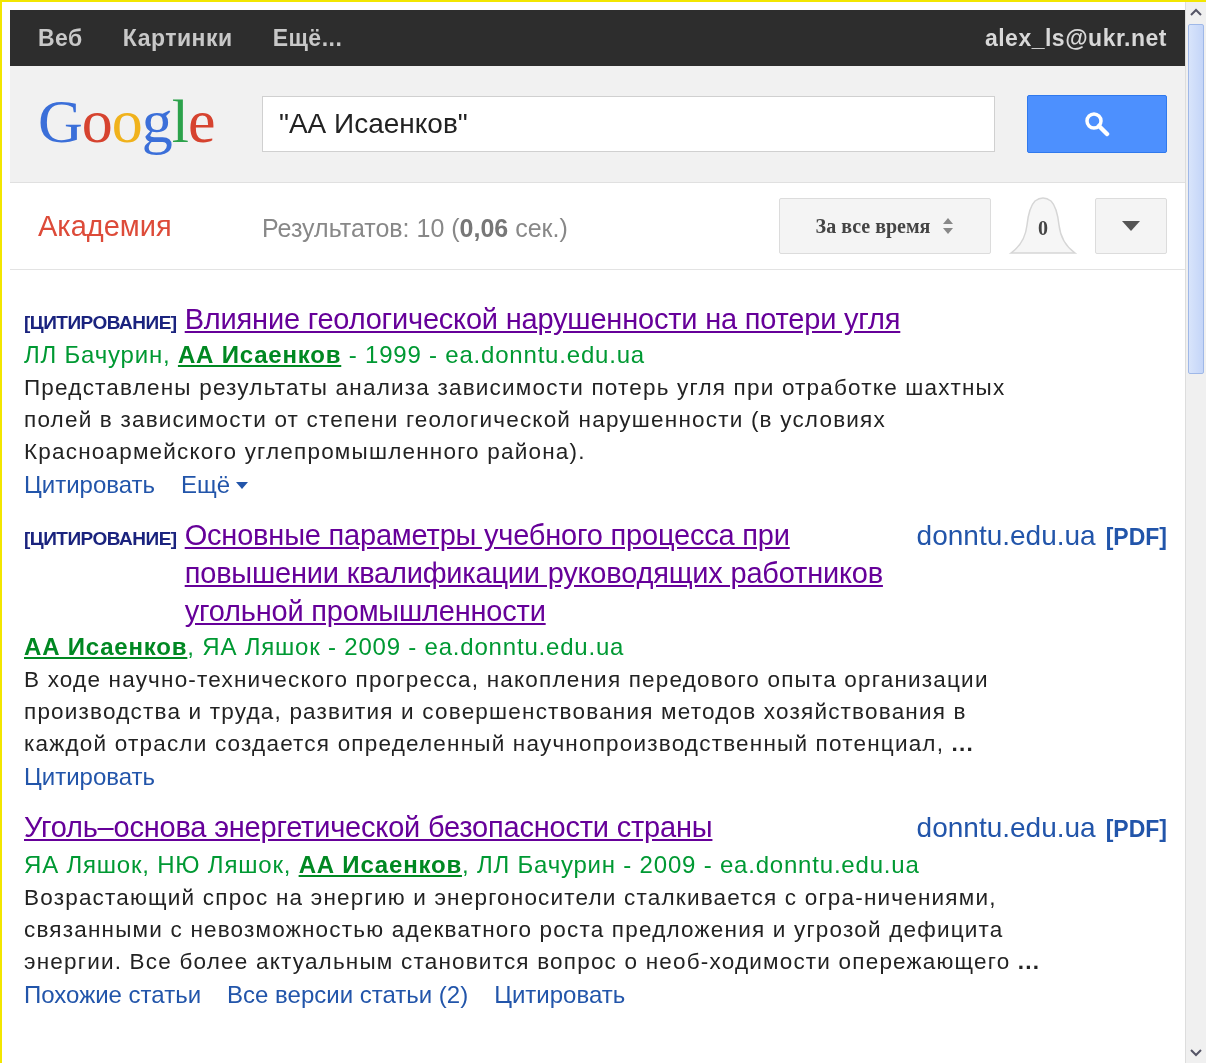  Describe the element at coordinates (150, 121) in the screenshot. I see `logo: Google` at that location.